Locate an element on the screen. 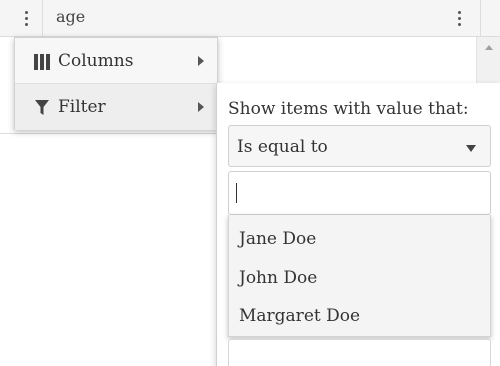 This screenshot has width=500, height=366. columns-icon is located at coordinates (42, 62).